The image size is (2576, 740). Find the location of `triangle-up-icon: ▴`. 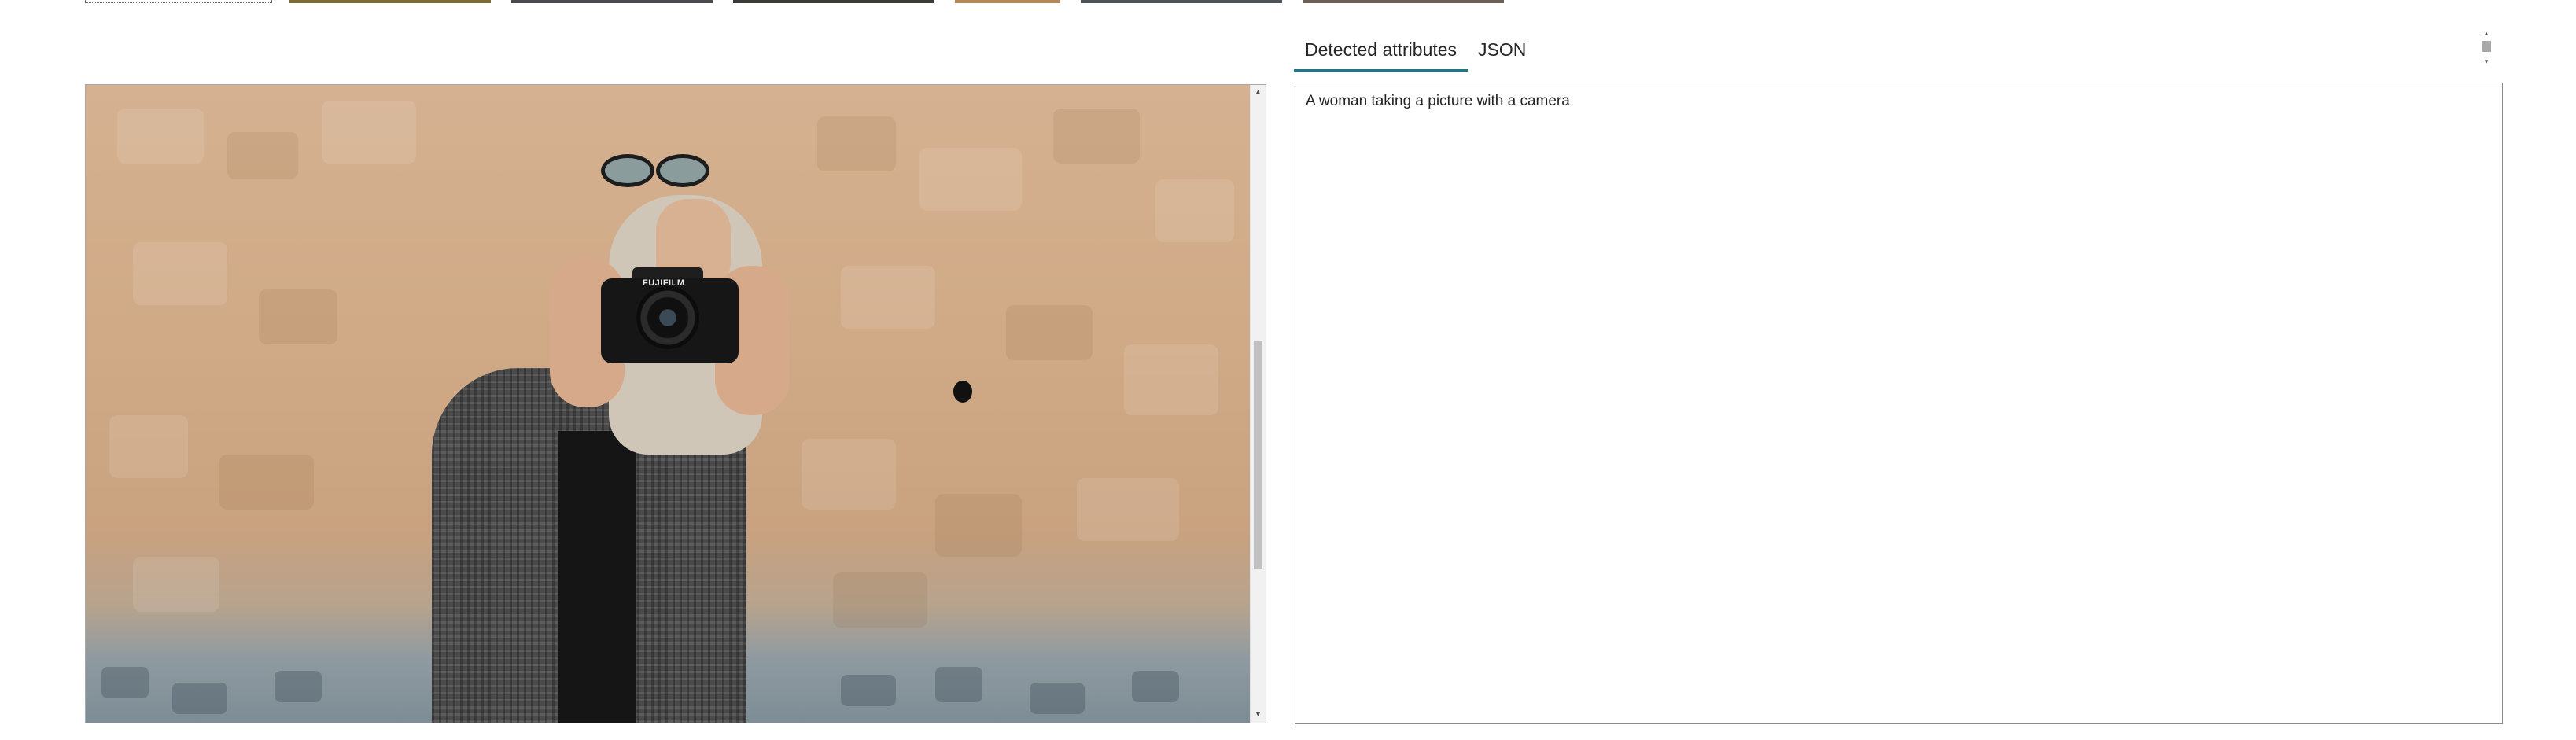

triangle-up-icon: ▴ is located at coordinates (2486, 33).